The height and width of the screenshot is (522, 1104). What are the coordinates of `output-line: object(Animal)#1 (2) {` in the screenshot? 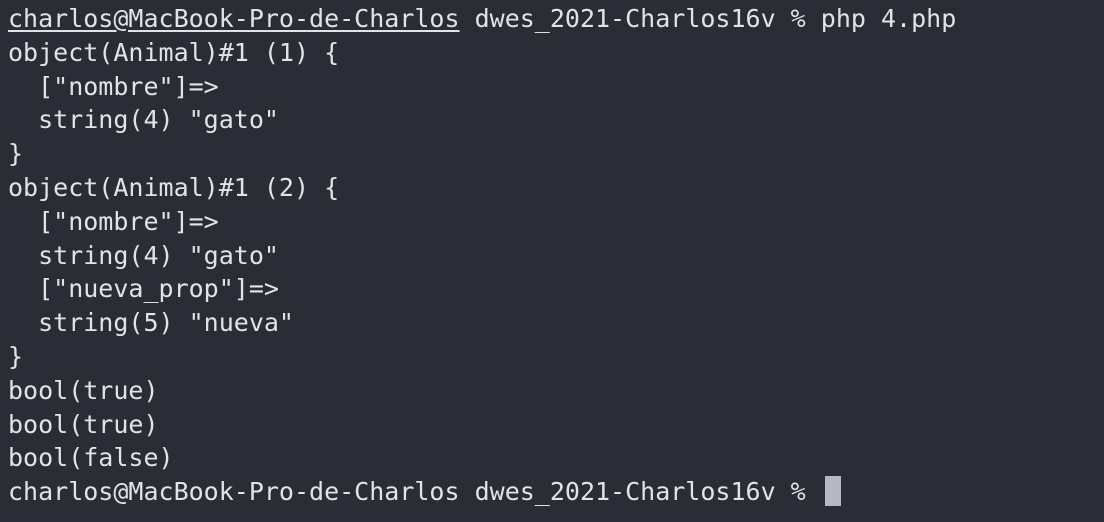 It's located at (174, 187).